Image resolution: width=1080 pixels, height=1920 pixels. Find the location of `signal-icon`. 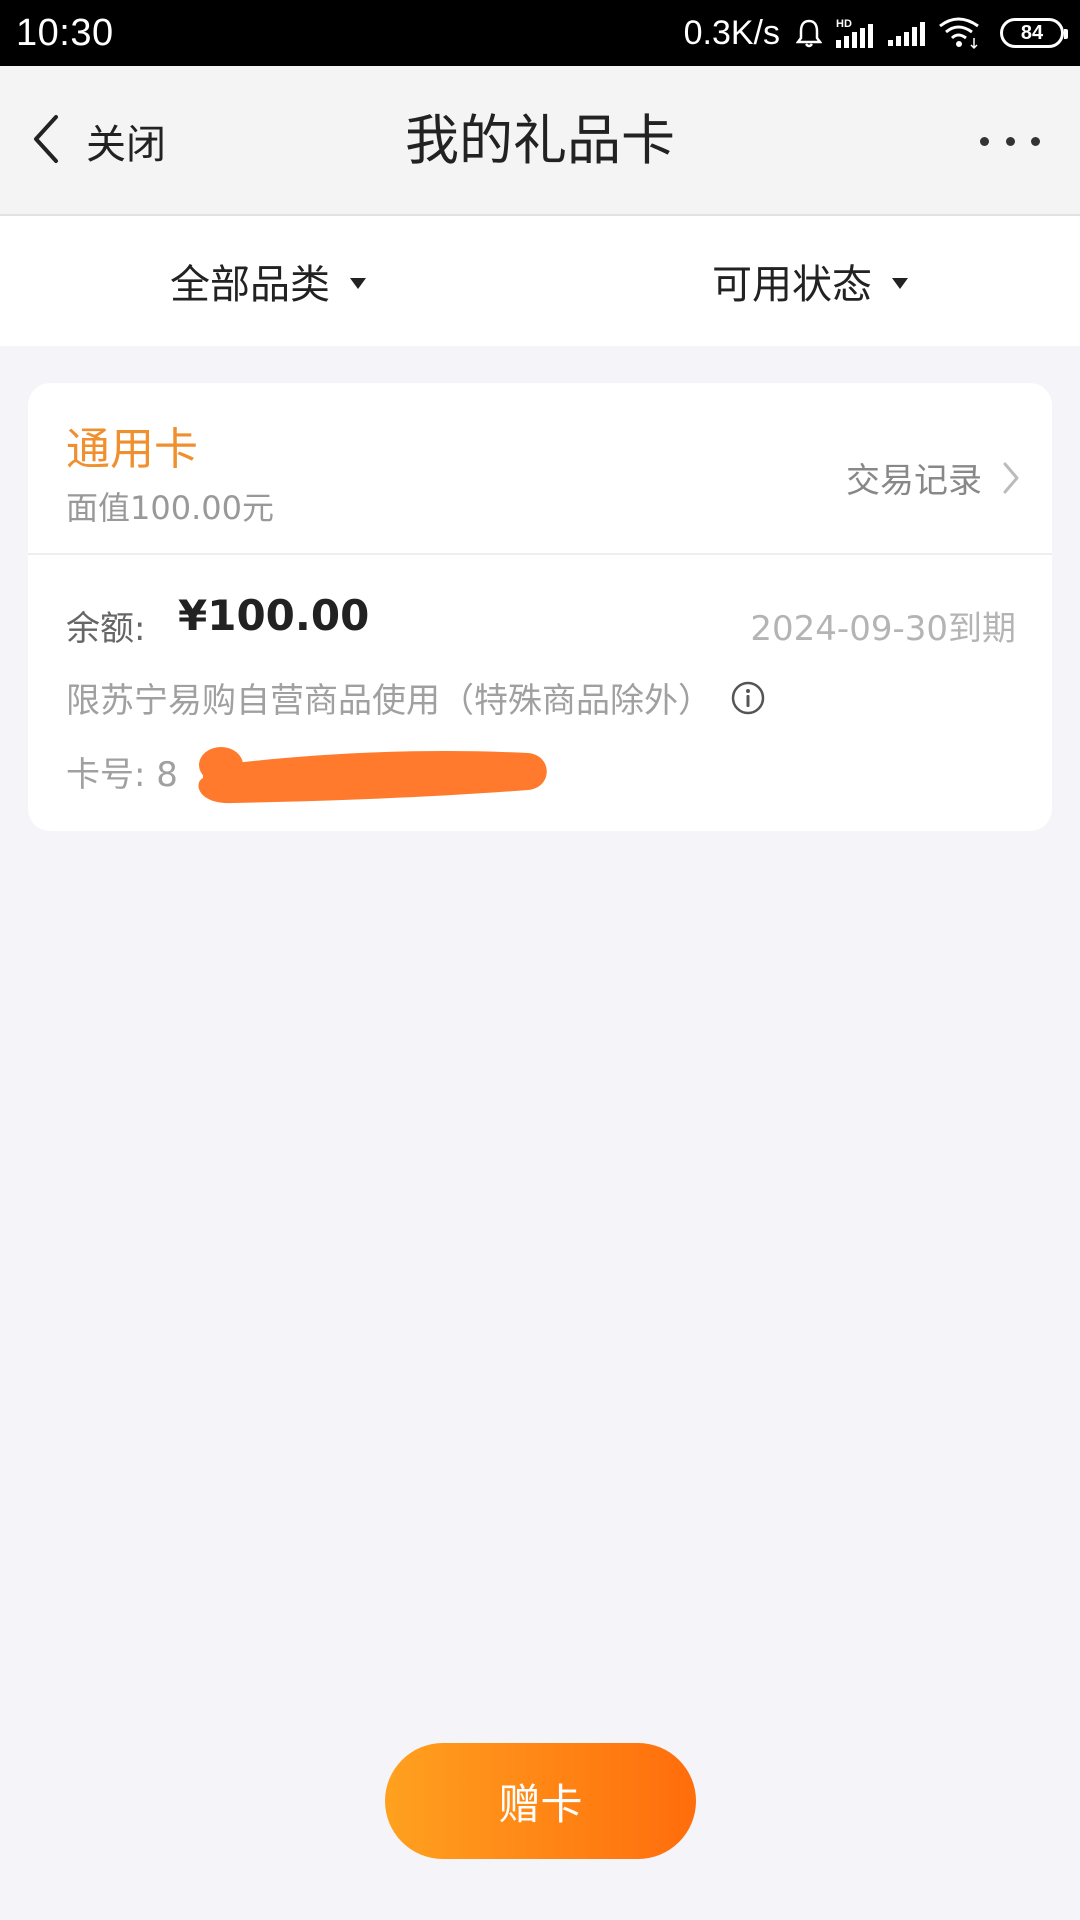

signal-icon is located at coordinates (906, 33).